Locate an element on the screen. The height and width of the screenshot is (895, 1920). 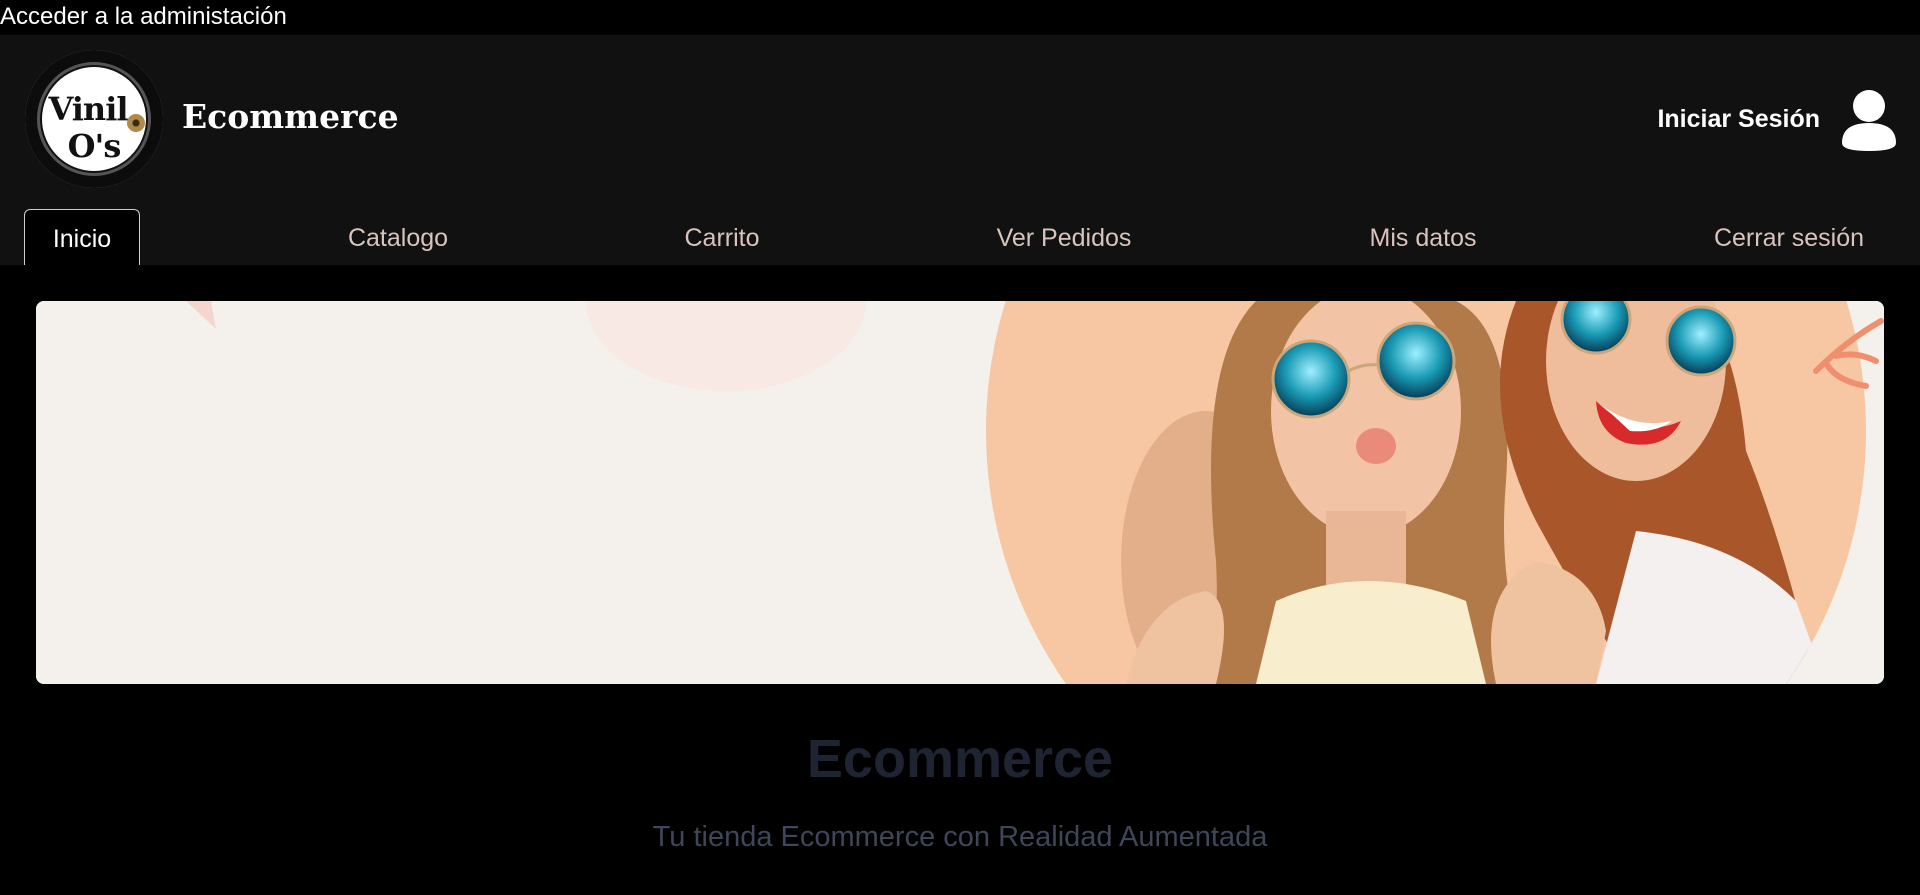
logo-line2: O's is located at coordinates (94, 146).